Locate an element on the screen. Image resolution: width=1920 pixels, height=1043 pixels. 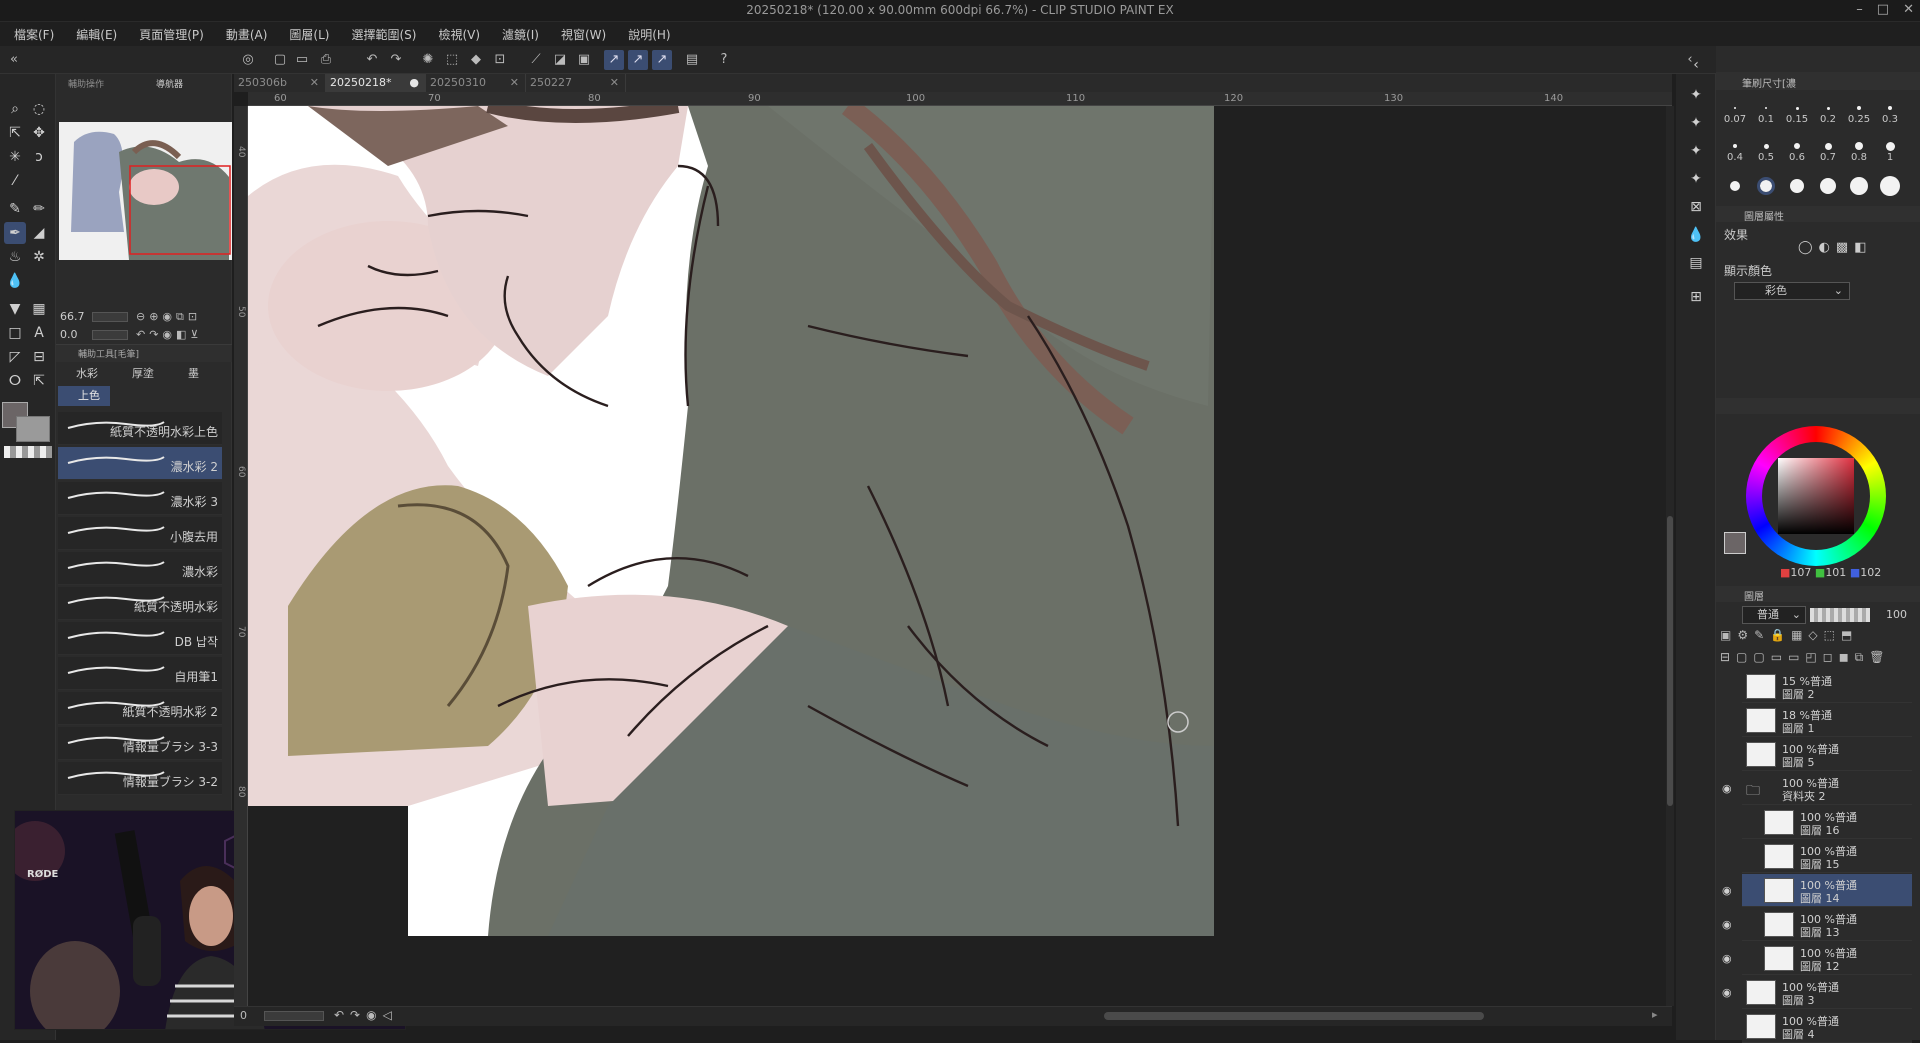
decoration-icon: ✲ is located at coordinates (39, 257).